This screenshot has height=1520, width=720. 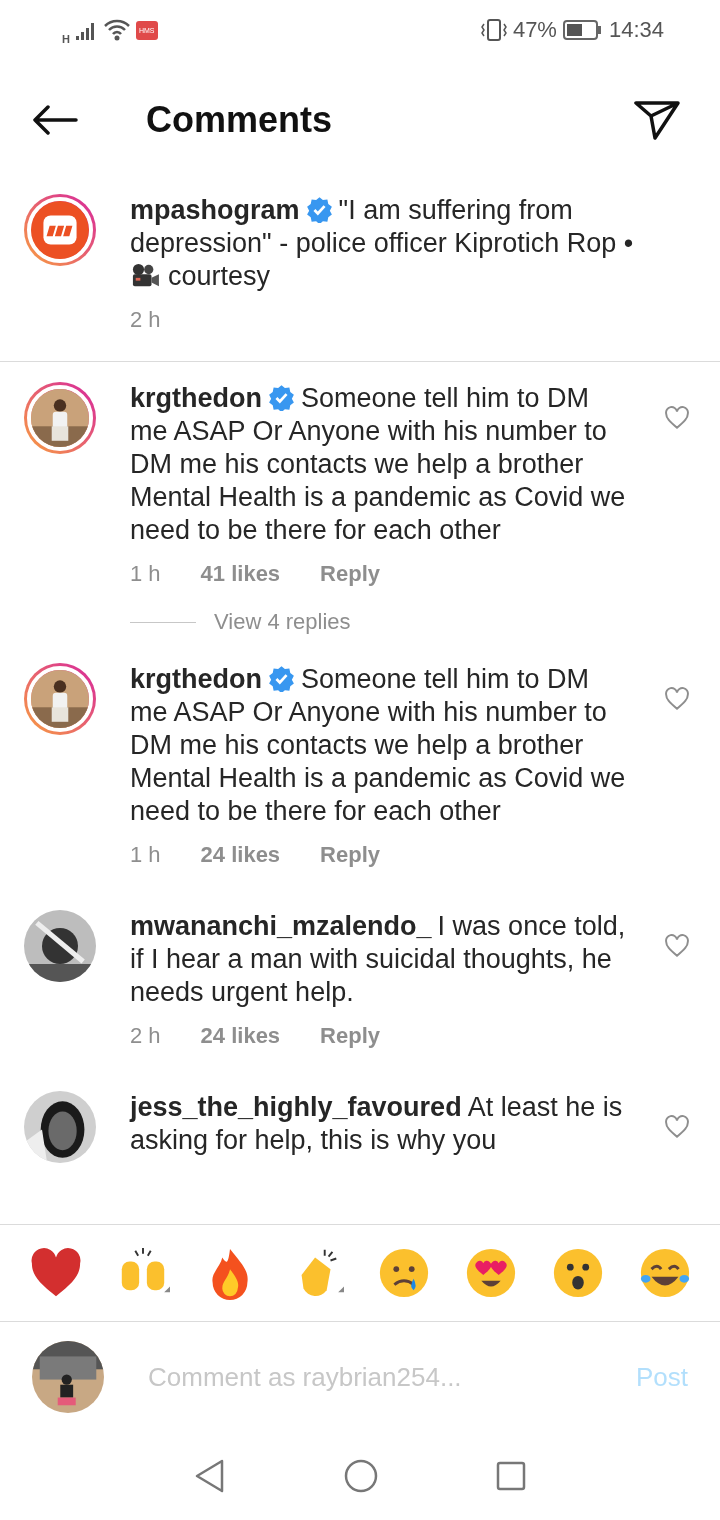 I want to click on username-link: mwananchi_mzalendo_, so click(x=281, y=926).